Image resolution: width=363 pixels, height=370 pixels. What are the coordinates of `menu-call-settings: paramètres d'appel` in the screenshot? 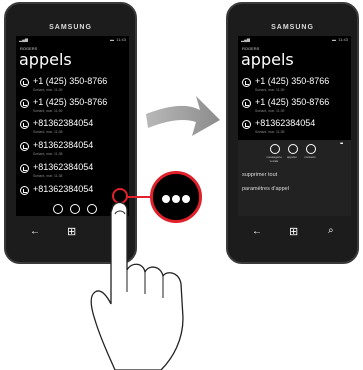 It's located at (265, 189).